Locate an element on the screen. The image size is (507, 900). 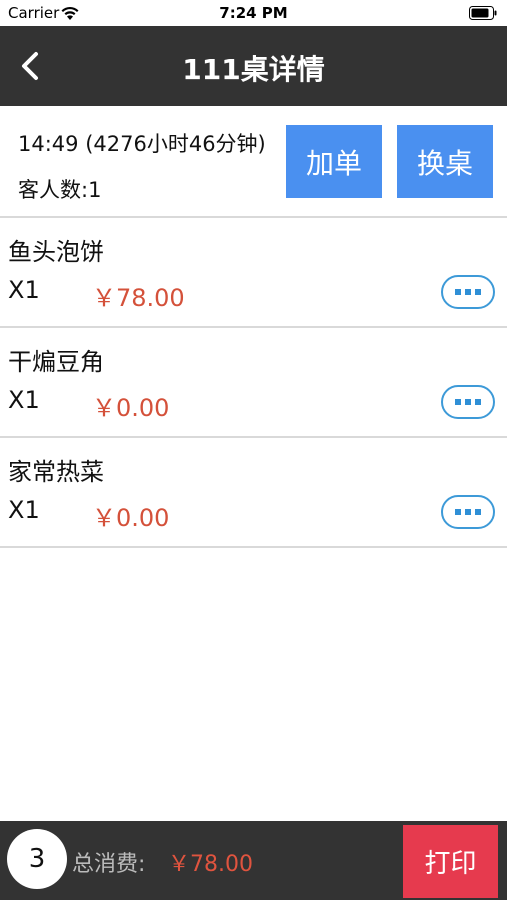
status-bar: Carrier 7:24 PM is located at coordinates (253, 13).